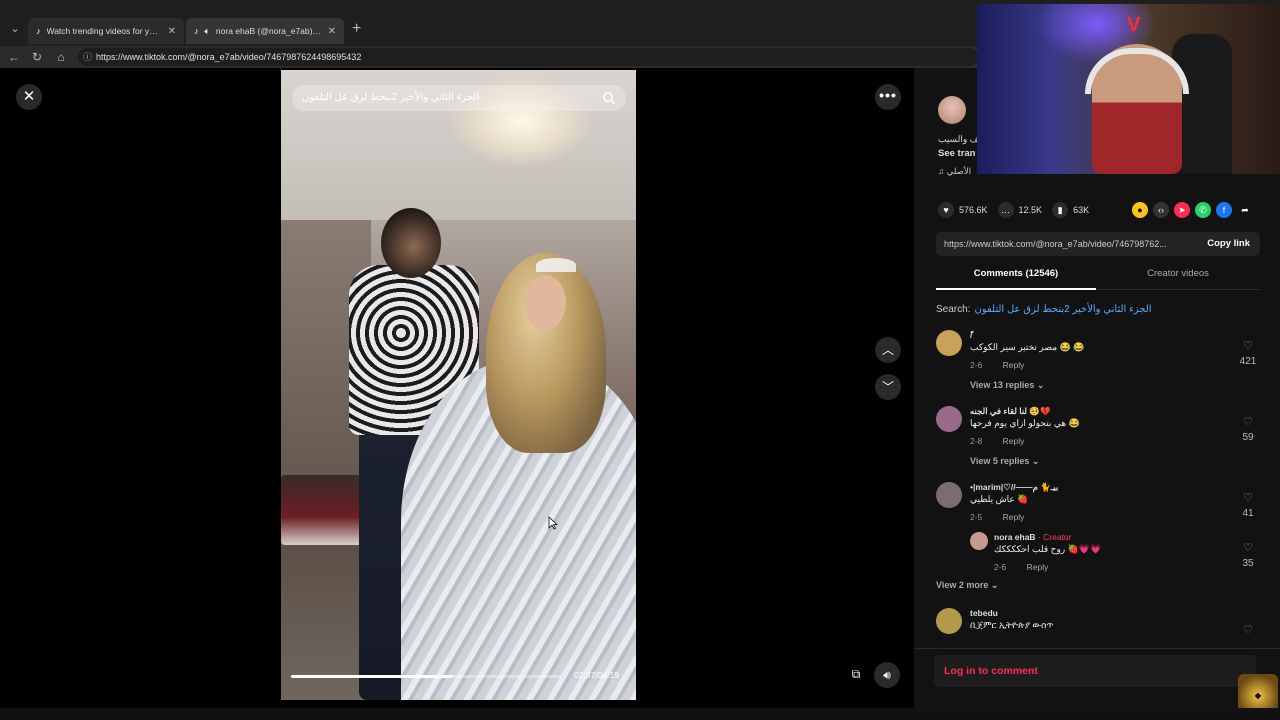  What do you see at coordinates (14, 57) in the screenshot?
I see `back-icon: ←` at bounding box center [14, 57].